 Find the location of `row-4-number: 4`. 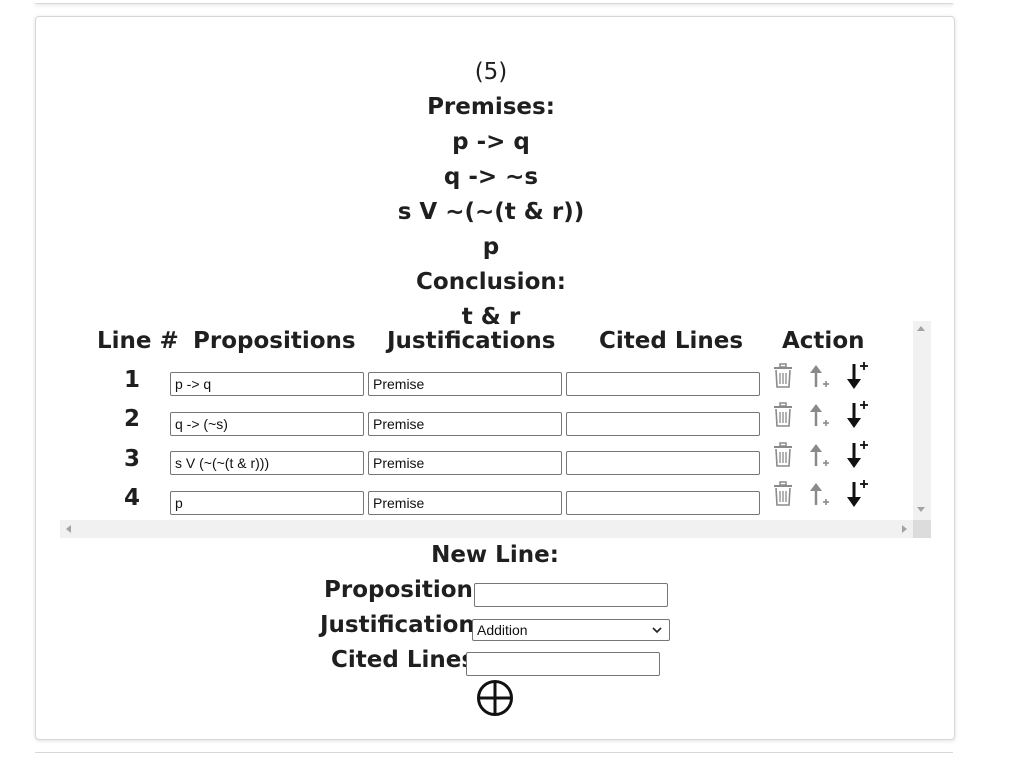

row-4-number: 4 is located at coordinates (131, 498).